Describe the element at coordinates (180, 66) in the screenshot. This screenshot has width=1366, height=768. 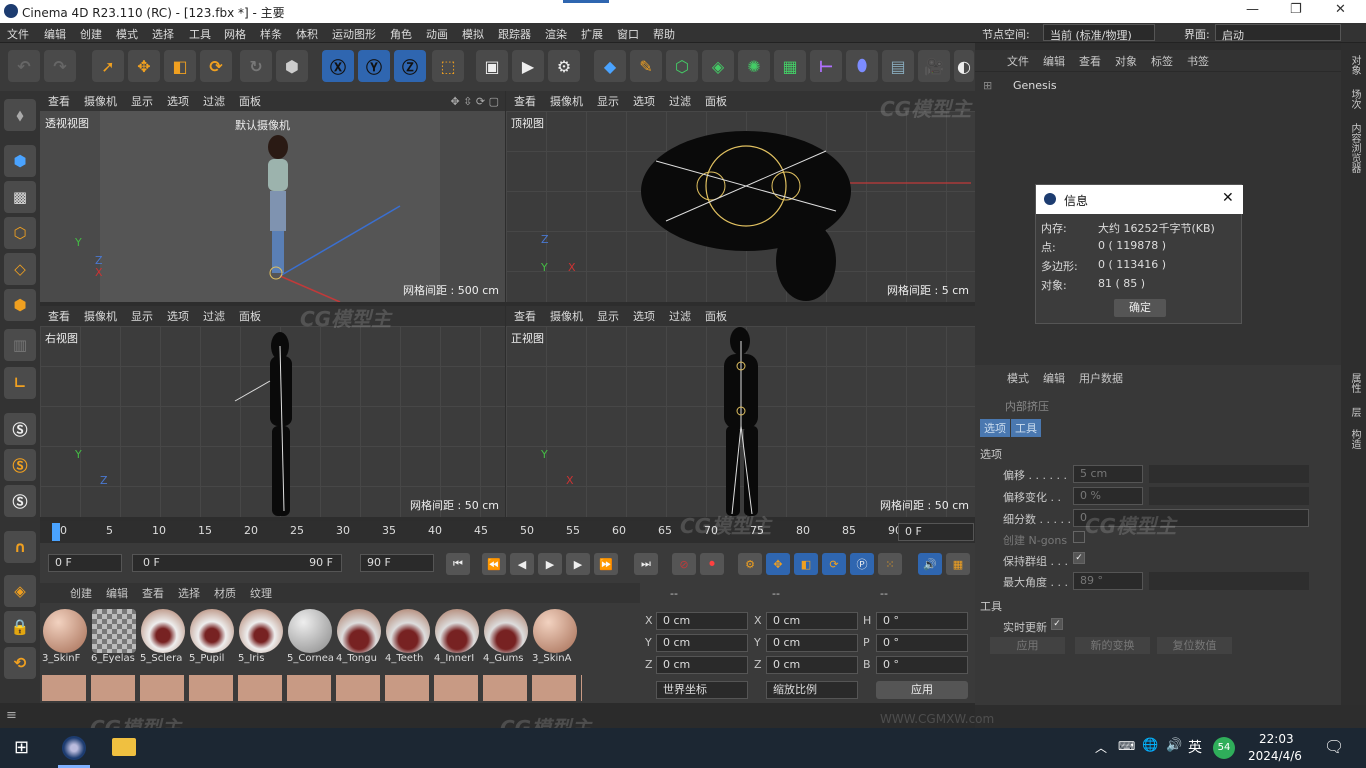
I see `scale-icon: ◧` at that location.